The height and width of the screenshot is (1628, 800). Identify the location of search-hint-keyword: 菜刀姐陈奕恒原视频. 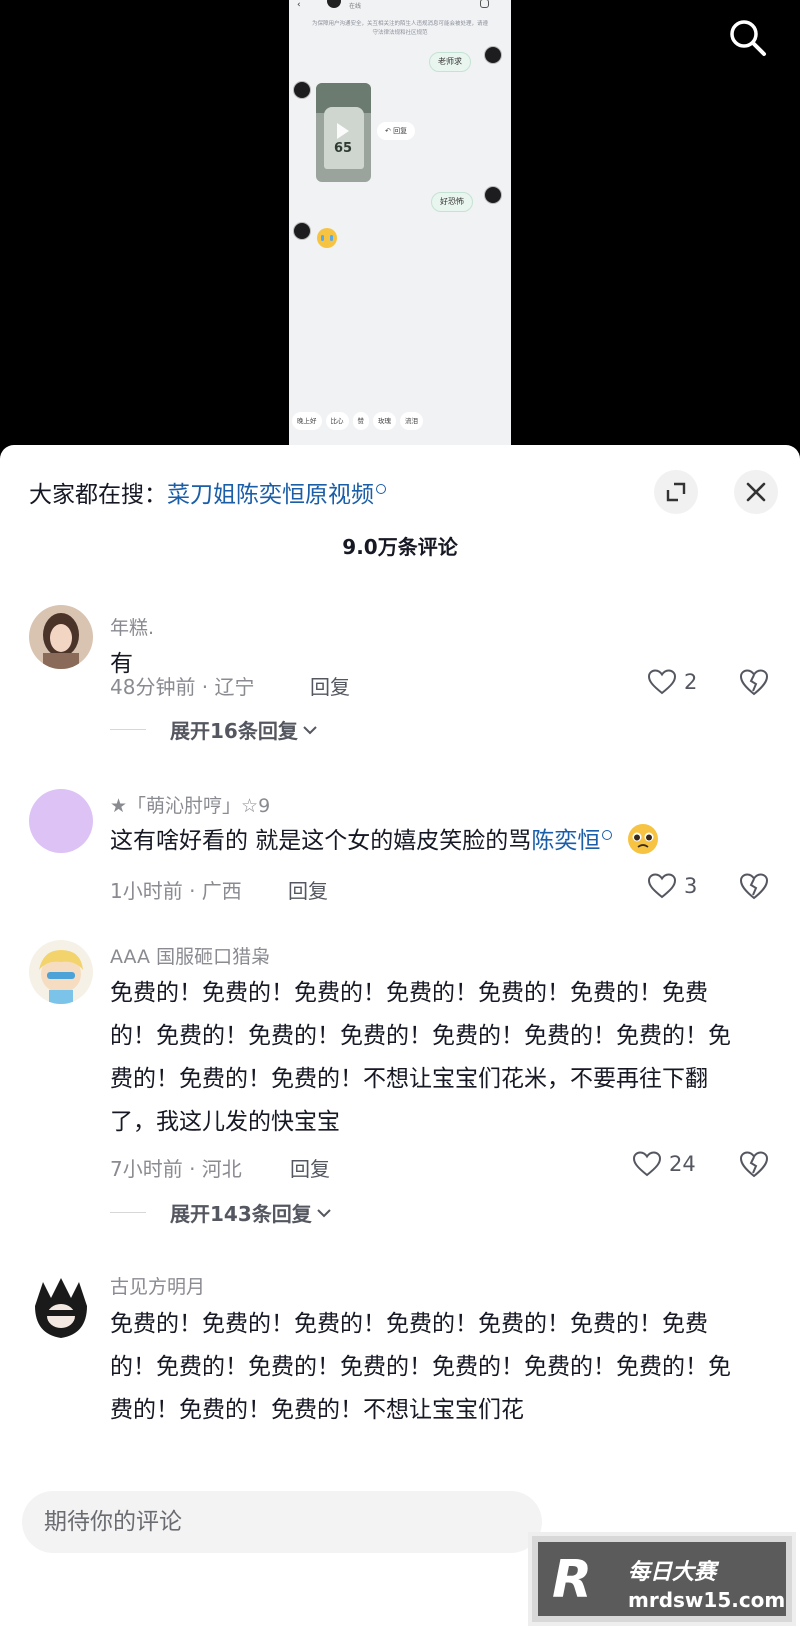
(270, 495).